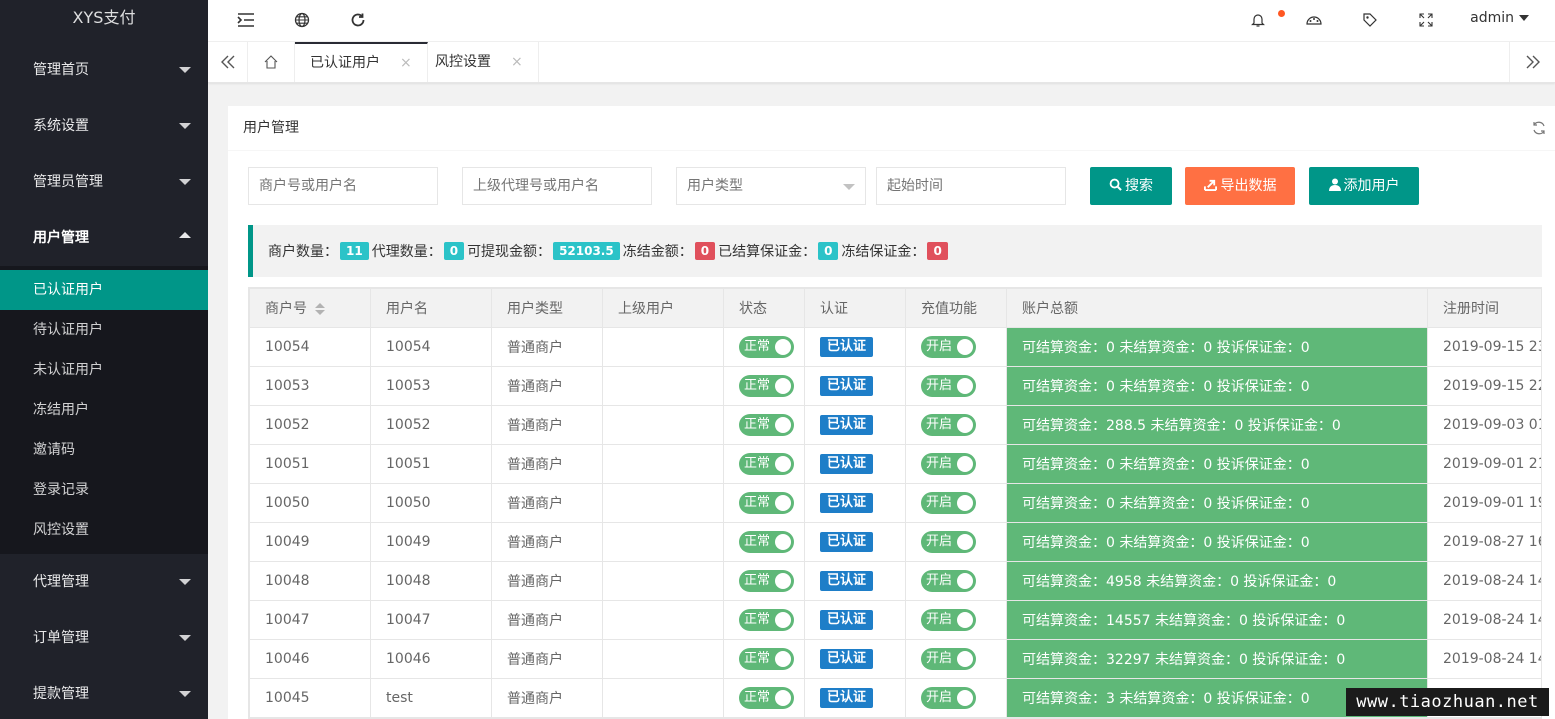 Image resolution: width=1555 pixels, height=719 pixels. What do you see at coordinates (361, 62) in the screenshot?
I see `tab-verified-users: 已认证用户 ×` at bounding box center [361, 62].